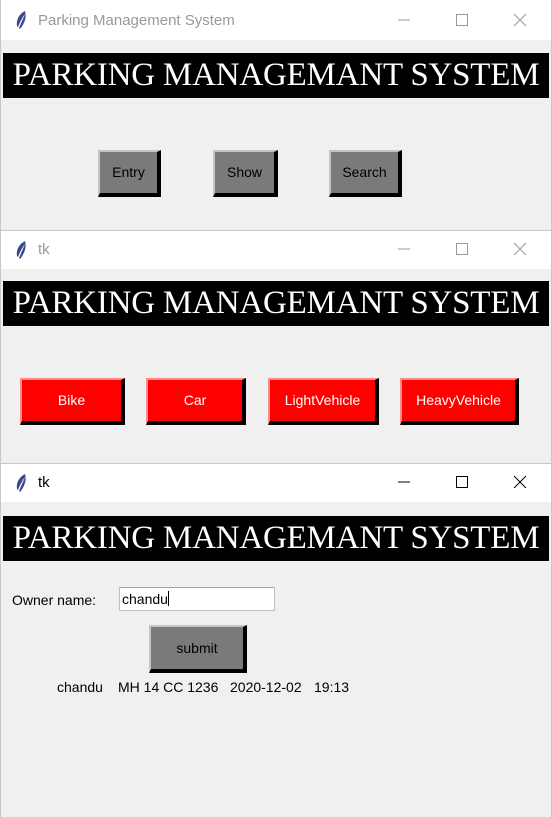  I want to click on title-bar: Parking Management System, so click(276, 20).